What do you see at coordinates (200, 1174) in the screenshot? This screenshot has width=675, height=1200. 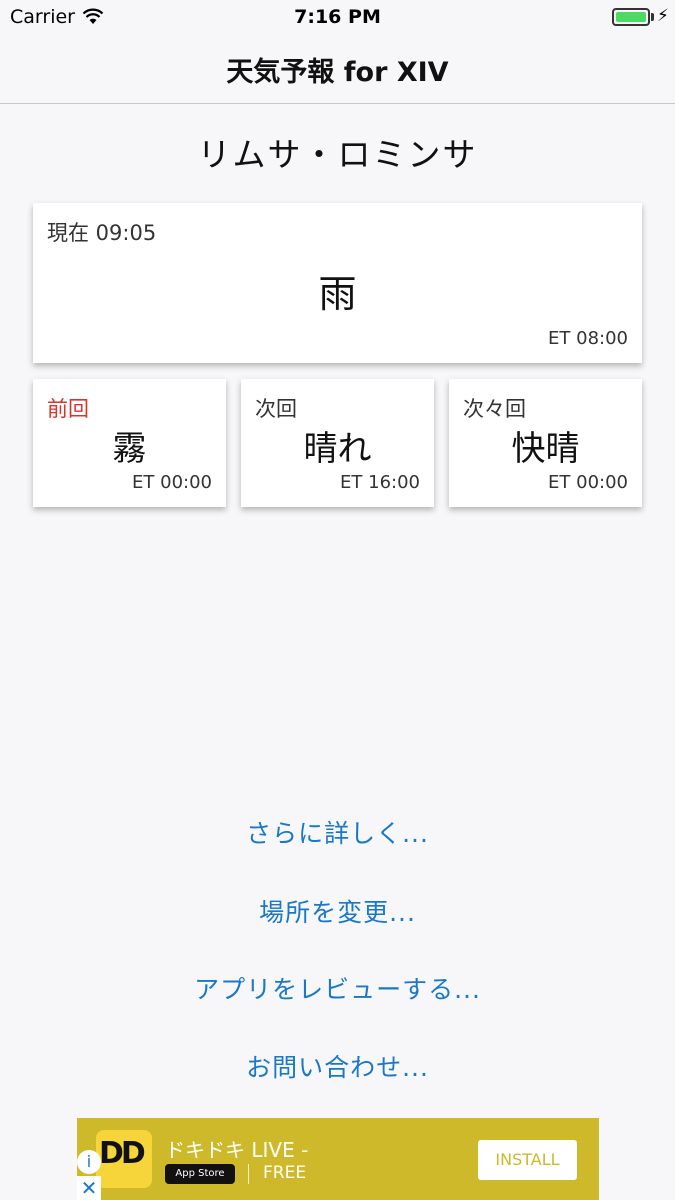 I see `app-store-badge: App Store` at bounding box center [200, 1174].